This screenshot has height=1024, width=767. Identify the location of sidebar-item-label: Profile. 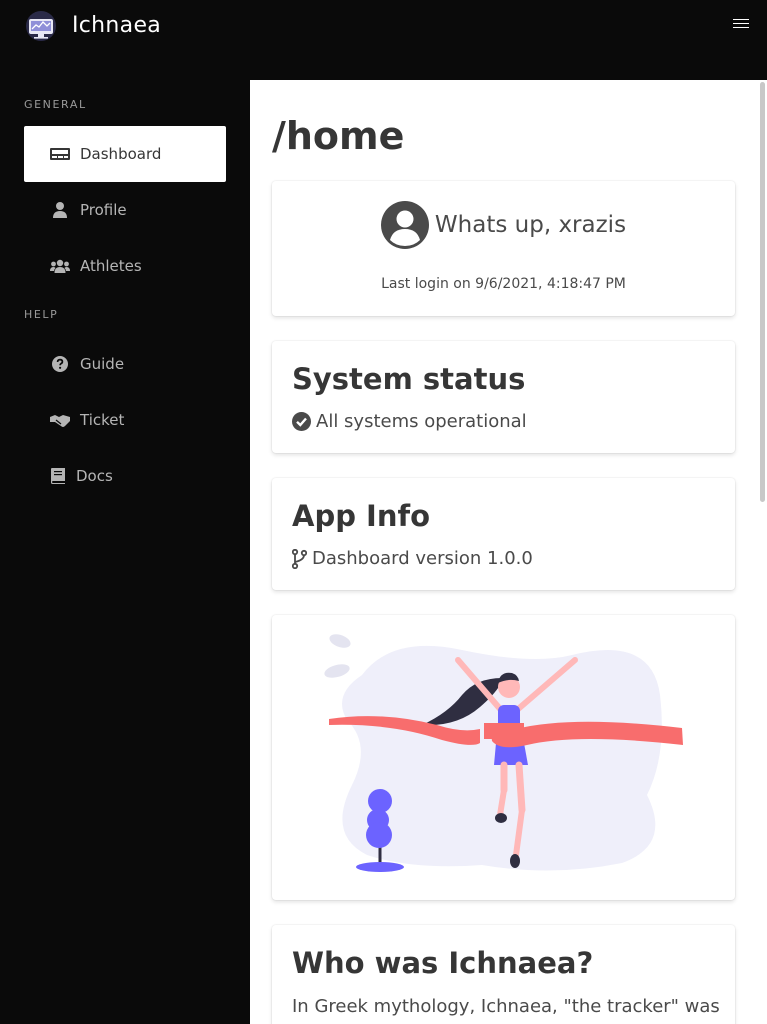
(103, 210).